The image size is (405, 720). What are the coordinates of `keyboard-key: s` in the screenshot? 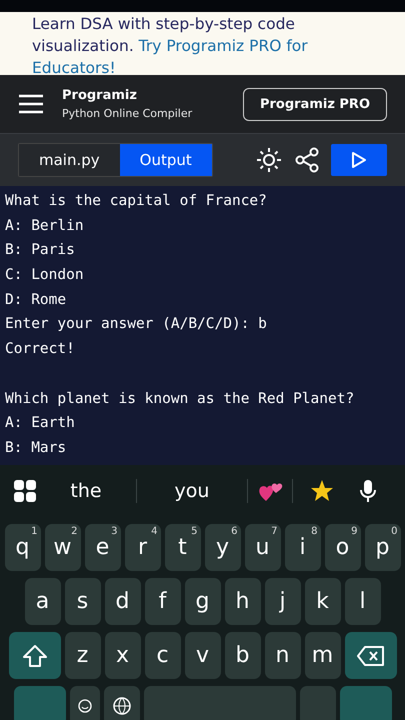 It's located at (82, 601).